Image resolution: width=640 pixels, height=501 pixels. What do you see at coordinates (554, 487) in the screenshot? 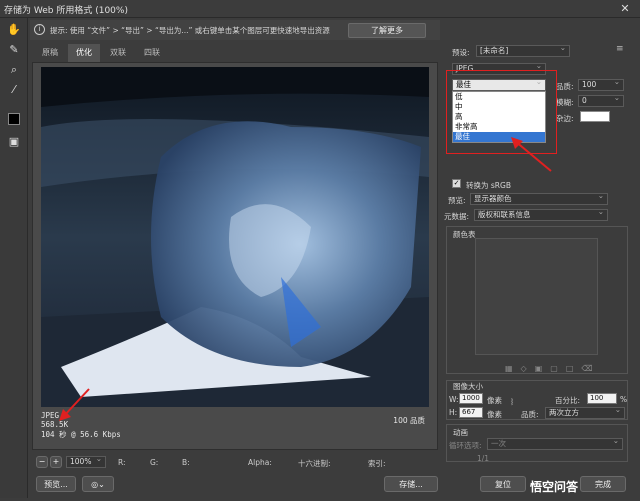
I see `watermark: 悟空问答` at bounding box center [554, 487].